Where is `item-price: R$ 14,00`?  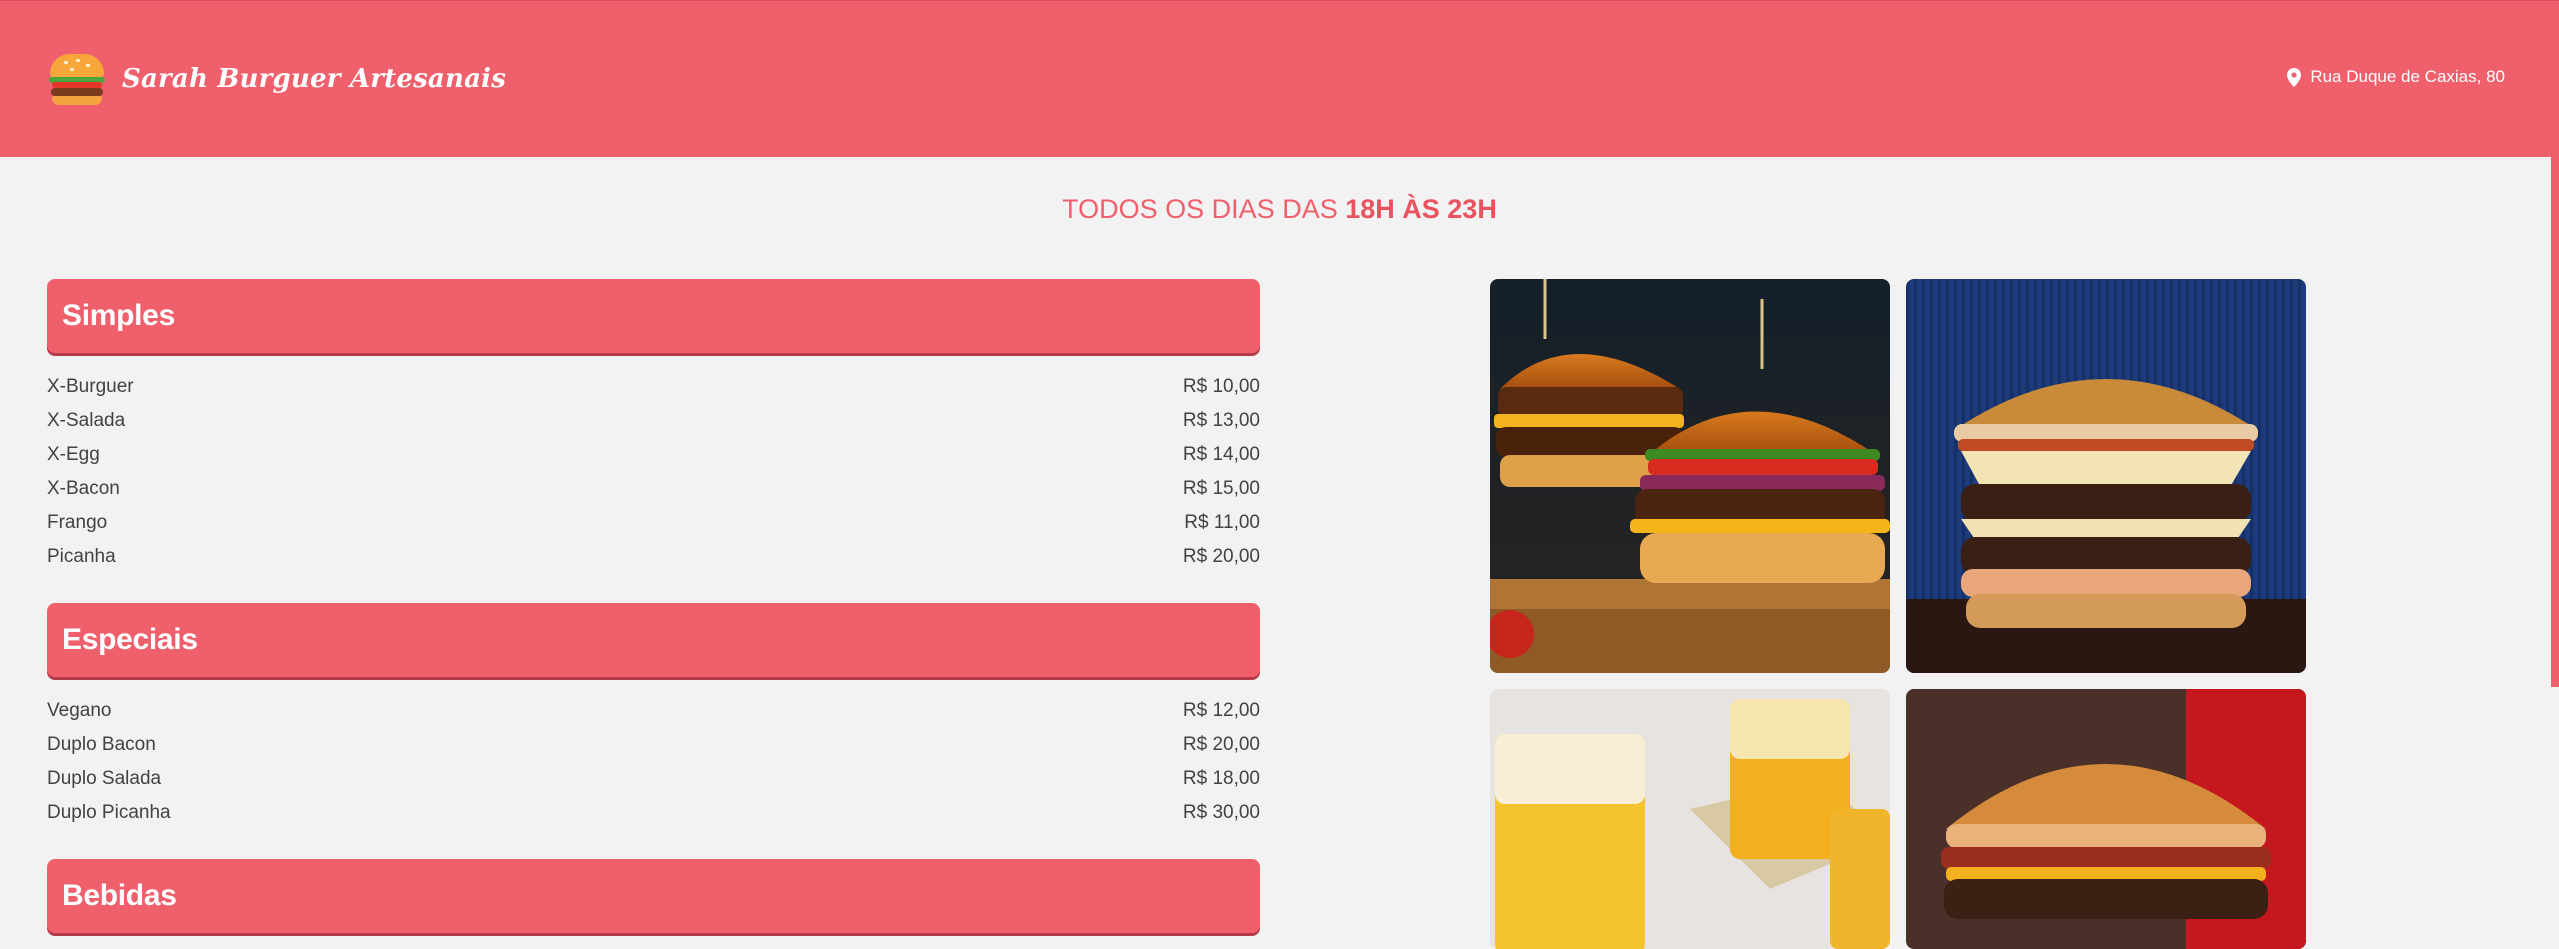
item-price: R$ 14,00 is located at coordinates (1221, 454).